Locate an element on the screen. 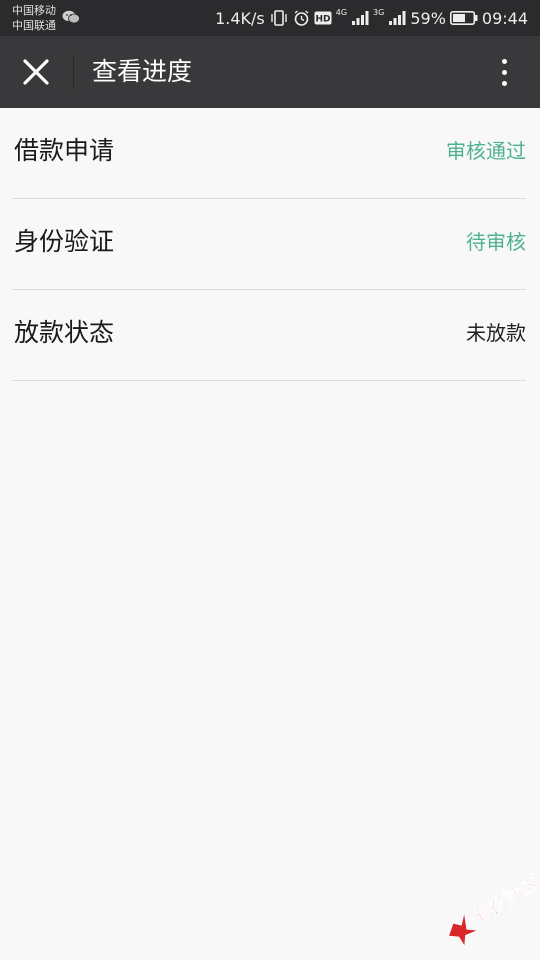 The height and width of the screenshot is (960, 540). title-divider is located at coordinates (73, 72).